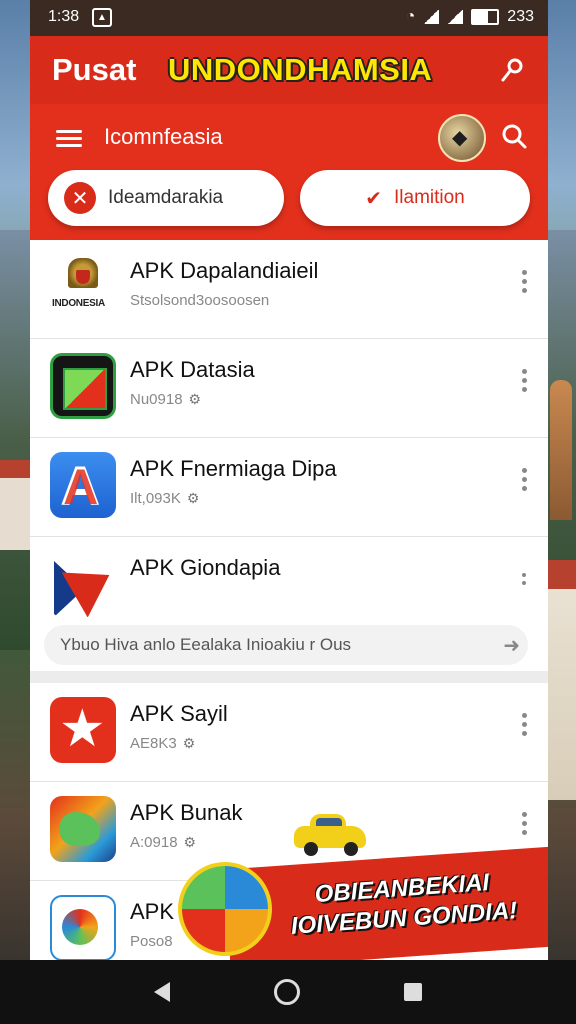  Describe the element at coordinates (83, 730) in the screenshot. I see `star-app-icon: ★` at that location.